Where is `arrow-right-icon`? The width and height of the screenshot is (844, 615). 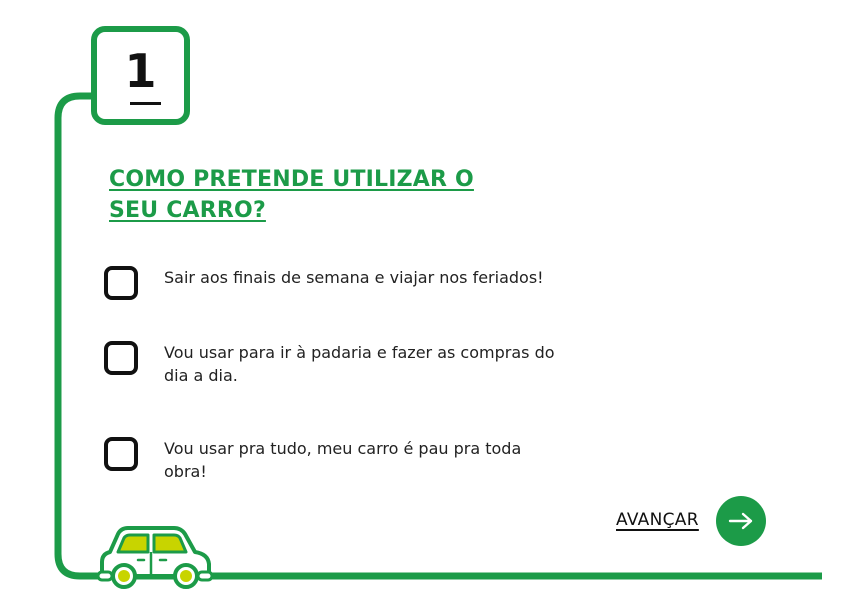 arrow-right-icon is located at coordinates (740, 521).